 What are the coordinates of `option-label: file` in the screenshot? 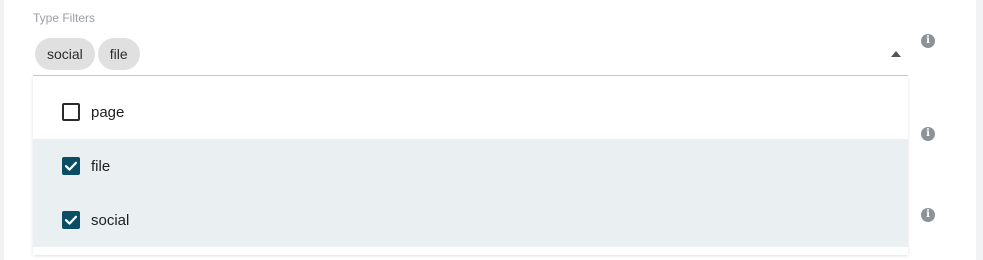 It's located at (101, 166).